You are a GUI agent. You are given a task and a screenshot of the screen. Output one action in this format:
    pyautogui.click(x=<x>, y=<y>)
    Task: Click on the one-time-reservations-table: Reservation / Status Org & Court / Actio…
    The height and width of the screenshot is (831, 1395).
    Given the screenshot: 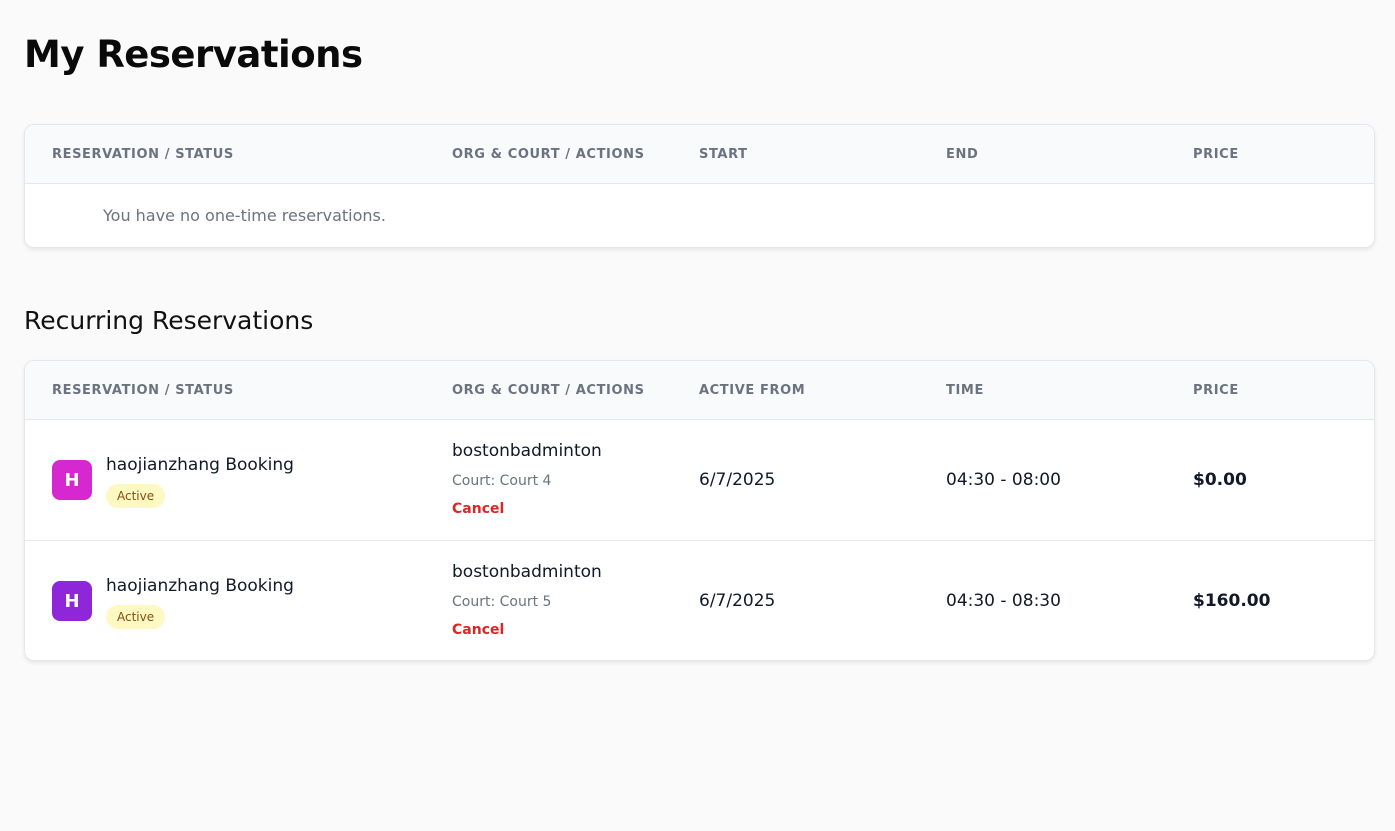 What is the action you would take?
    pyautogui.click(x=699, y=186)
    